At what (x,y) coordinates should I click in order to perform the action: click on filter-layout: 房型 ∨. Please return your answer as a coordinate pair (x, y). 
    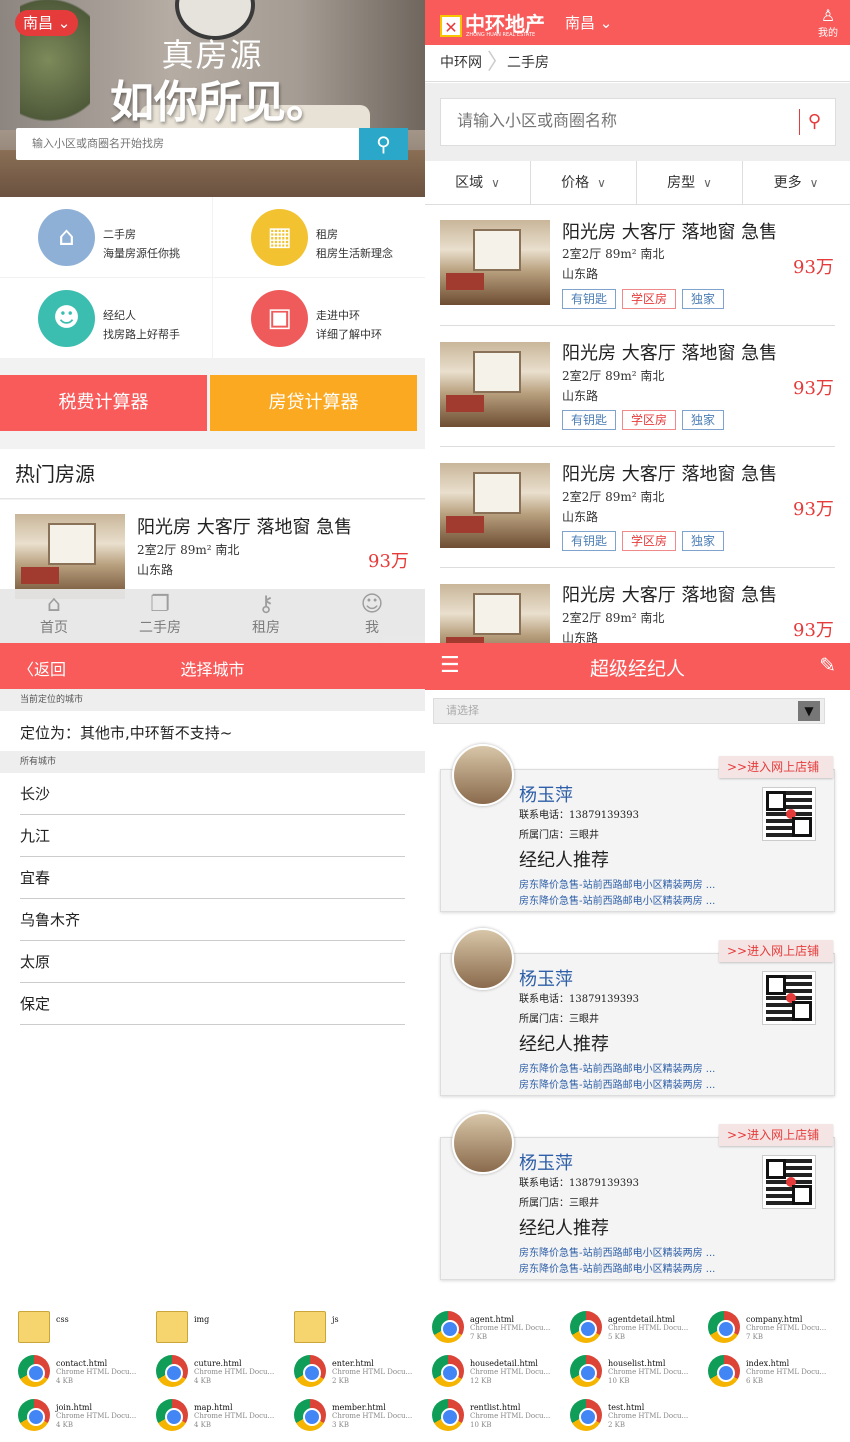
    Looking at the image, I should click on (690, 183).